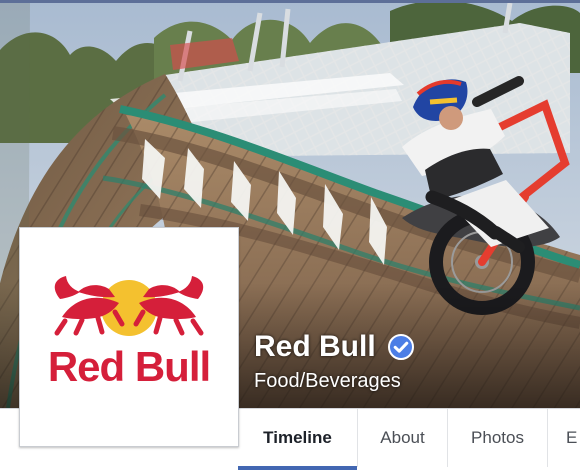 This screenshot has width=580, height=470. What do you see at coordinates (572, 437) in the screenshot?
I see `tab-partial-next-label: E` at bounding box center [572, 437].